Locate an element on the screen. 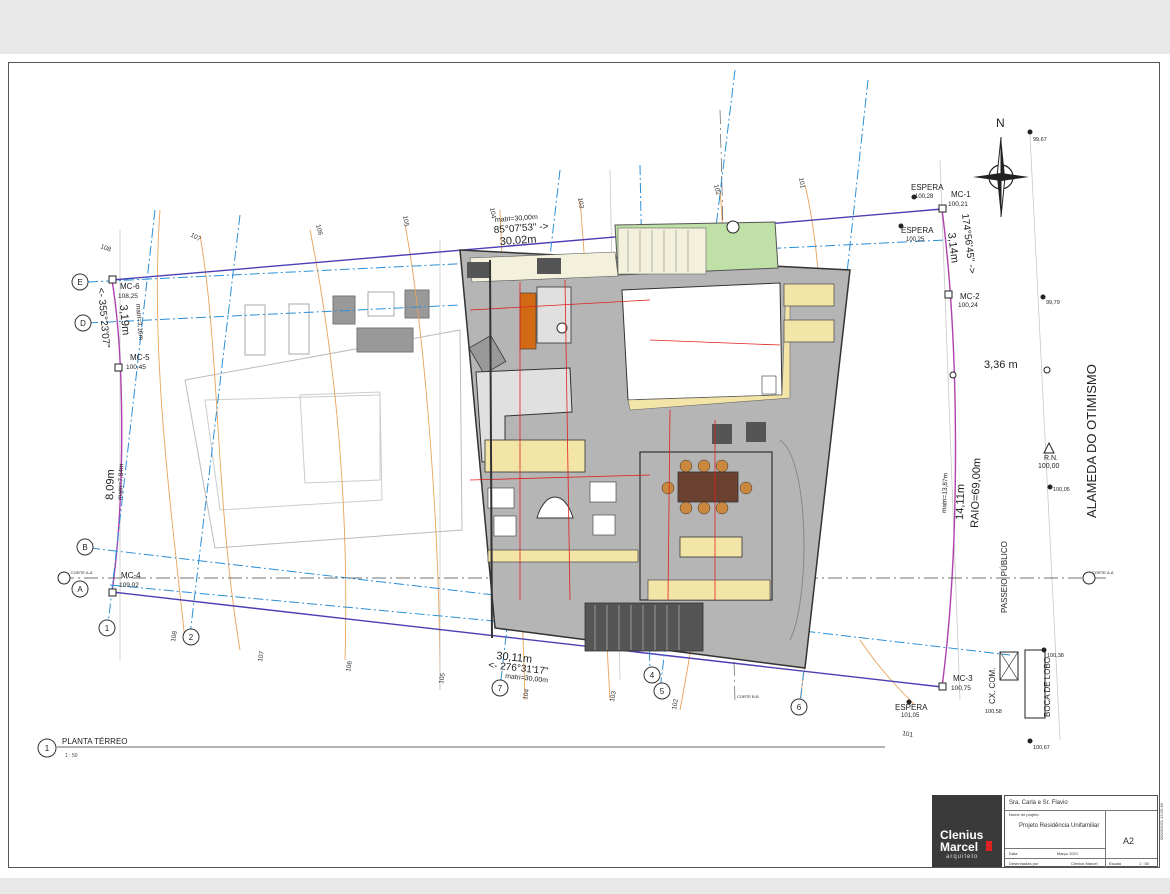 The height and width of the screenshot is (894, 1170). boca-de-lobo is located at coordinates (1035, 684).